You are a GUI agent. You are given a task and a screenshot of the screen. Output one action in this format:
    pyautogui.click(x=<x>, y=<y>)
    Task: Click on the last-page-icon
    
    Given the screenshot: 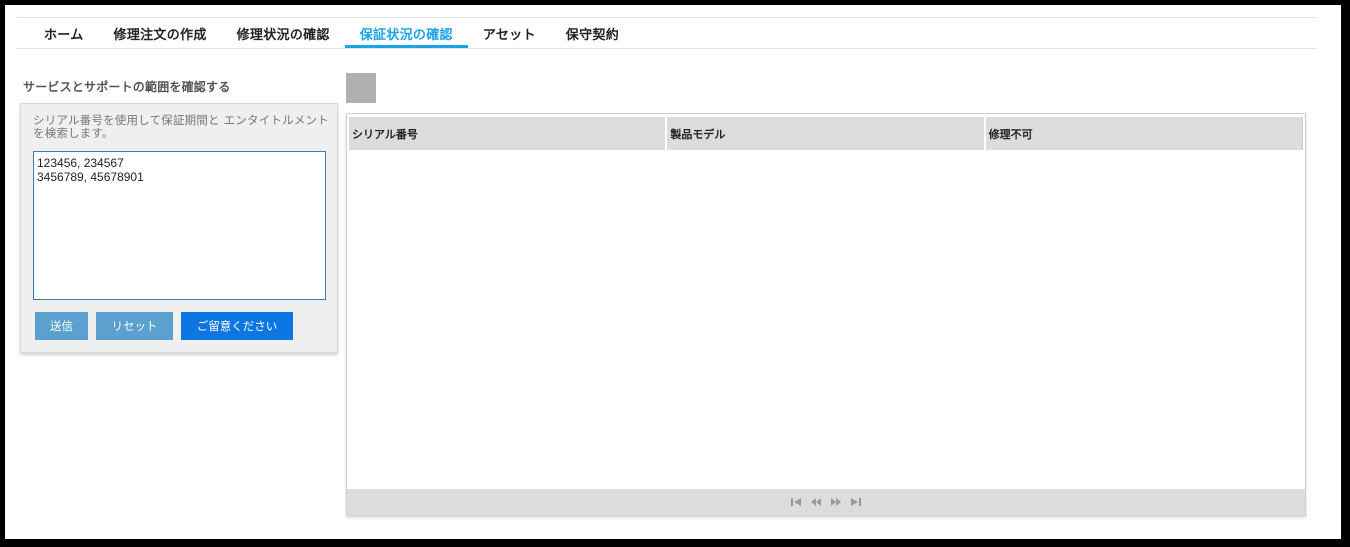 What is the action you would take?
    pyautogui.click(x=856, y=502)
    